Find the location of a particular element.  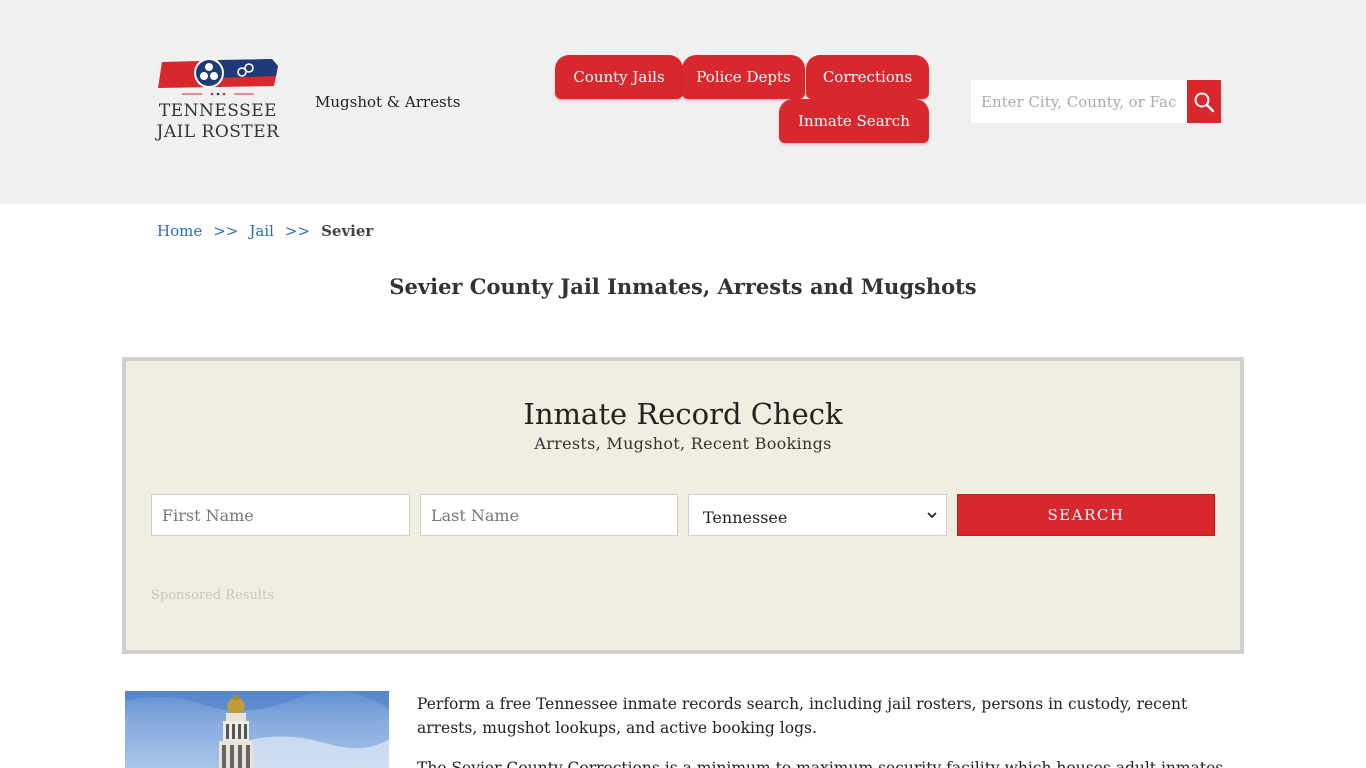

site-logo: TENNESSEE JAIL ROSTER is located at coordinates (218, 102).